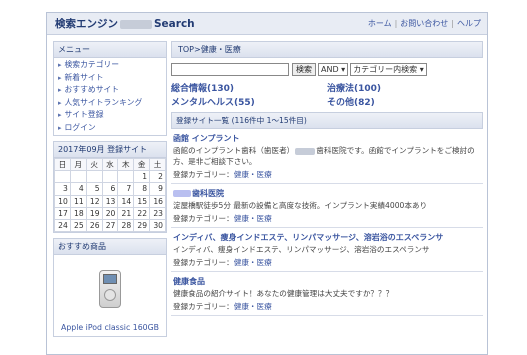 The height and width of the screenshot is (355, 527). I want to click on contact-link: お問い合わせ, so click(424, 23).